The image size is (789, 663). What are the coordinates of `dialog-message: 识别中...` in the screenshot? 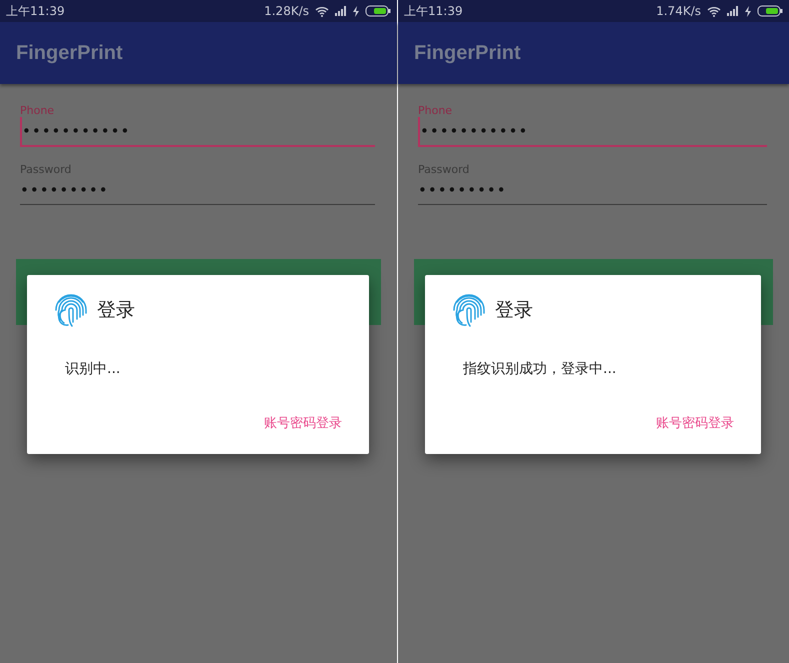 It's located at (93, 369).